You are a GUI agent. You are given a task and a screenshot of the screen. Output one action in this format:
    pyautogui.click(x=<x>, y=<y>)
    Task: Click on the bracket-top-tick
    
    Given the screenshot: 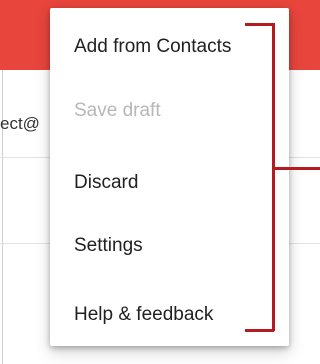 What is the action you would take?
    pyautogui.click(x=259, y=24)
    